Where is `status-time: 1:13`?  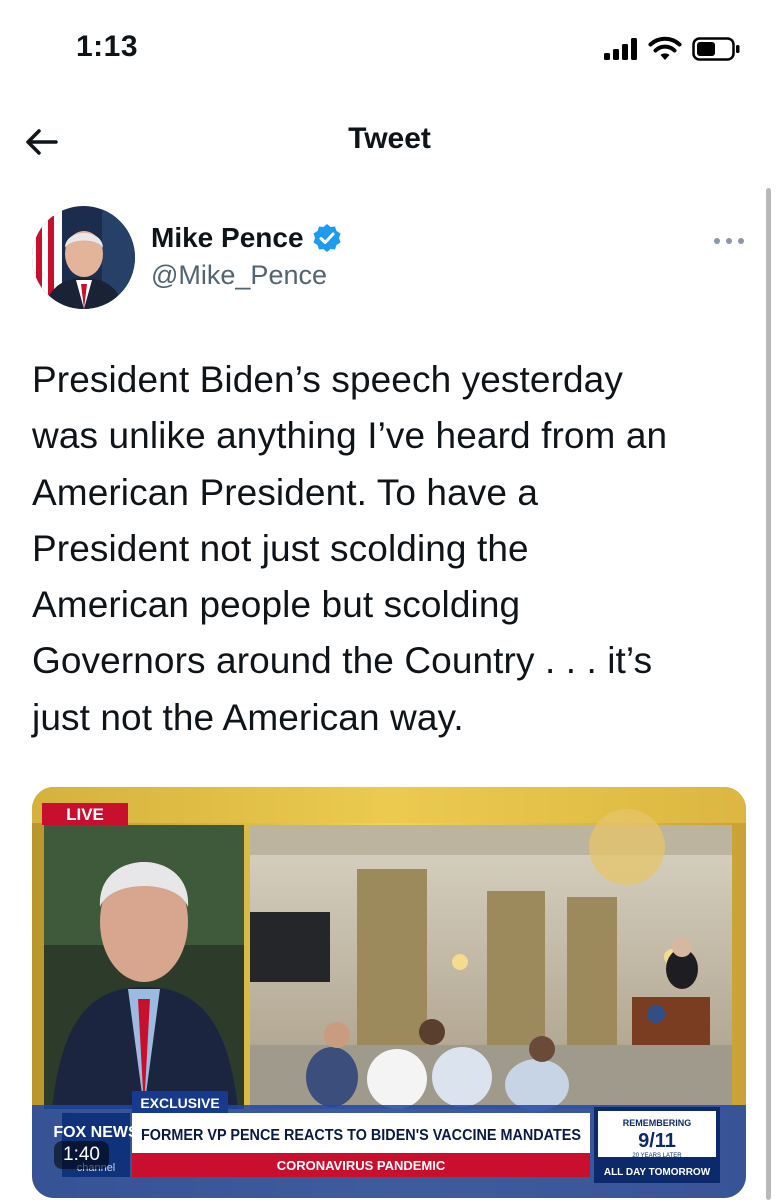 status-time: 1:13 is located at coordinates (107, 46).